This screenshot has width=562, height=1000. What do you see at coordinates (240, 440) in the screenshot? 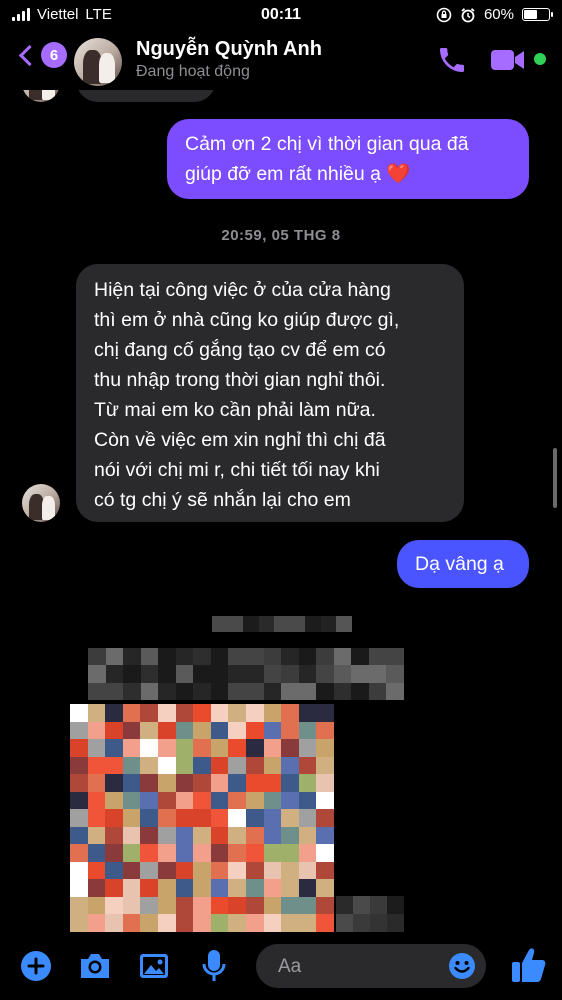
I see `message-line: Còn về việc em xin nghỉ thì chị đã` at bounding box center [240, 440].